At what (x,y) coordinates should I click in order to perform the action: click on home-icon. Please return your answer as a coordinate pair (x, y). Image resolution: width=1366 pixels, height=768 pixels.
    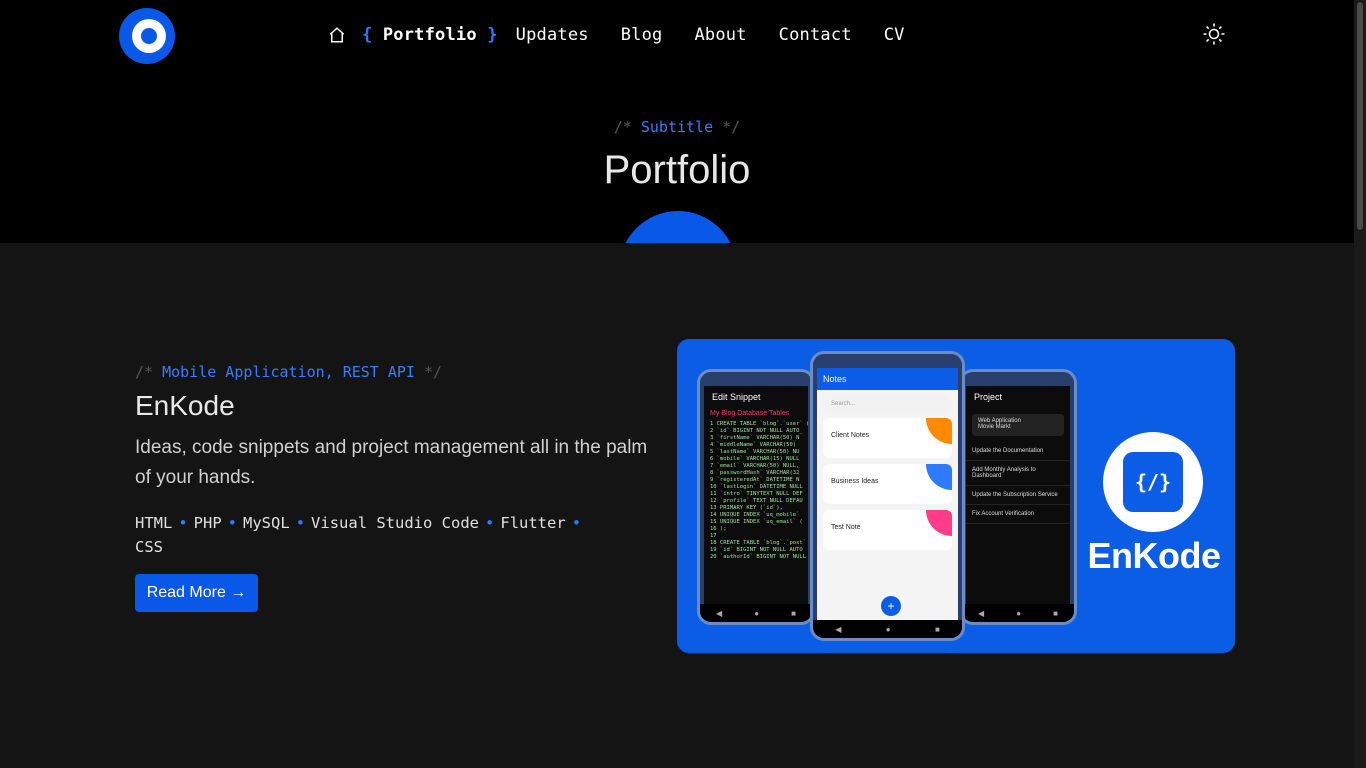
    Looking at the image, I should click on (337, 35).